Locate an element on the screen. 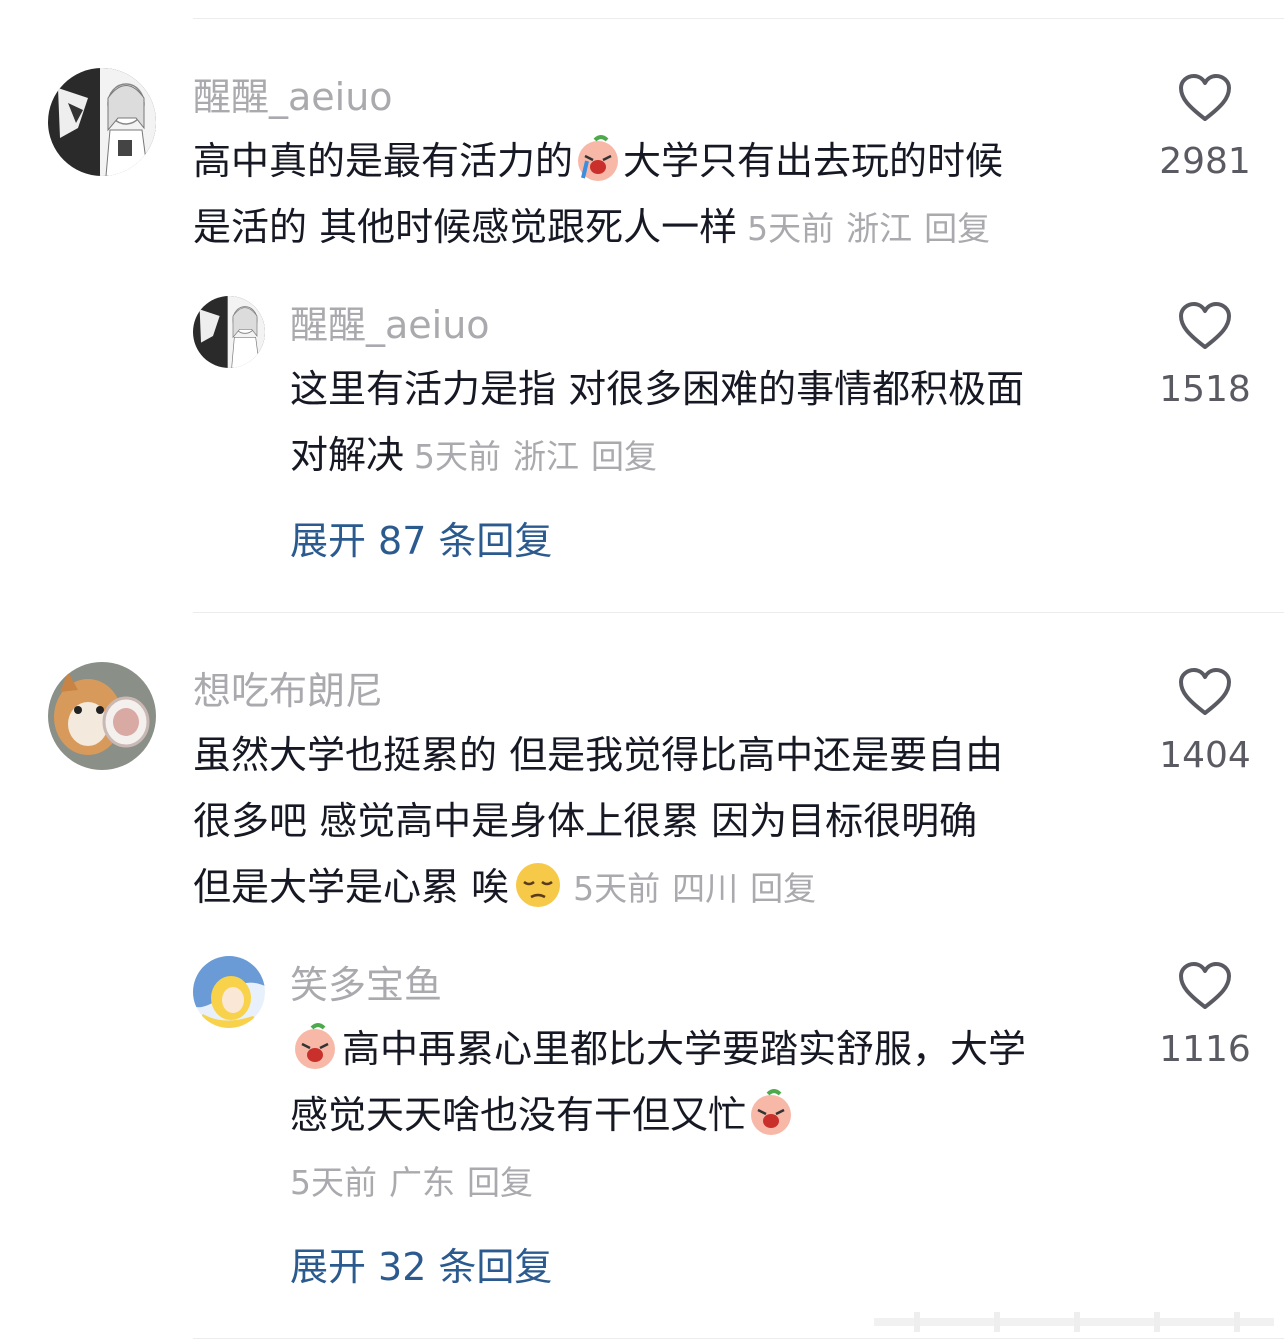 This screenshot has width=1284, height=1342. reply-location: 浙江 is located at coordinates (546, 456).